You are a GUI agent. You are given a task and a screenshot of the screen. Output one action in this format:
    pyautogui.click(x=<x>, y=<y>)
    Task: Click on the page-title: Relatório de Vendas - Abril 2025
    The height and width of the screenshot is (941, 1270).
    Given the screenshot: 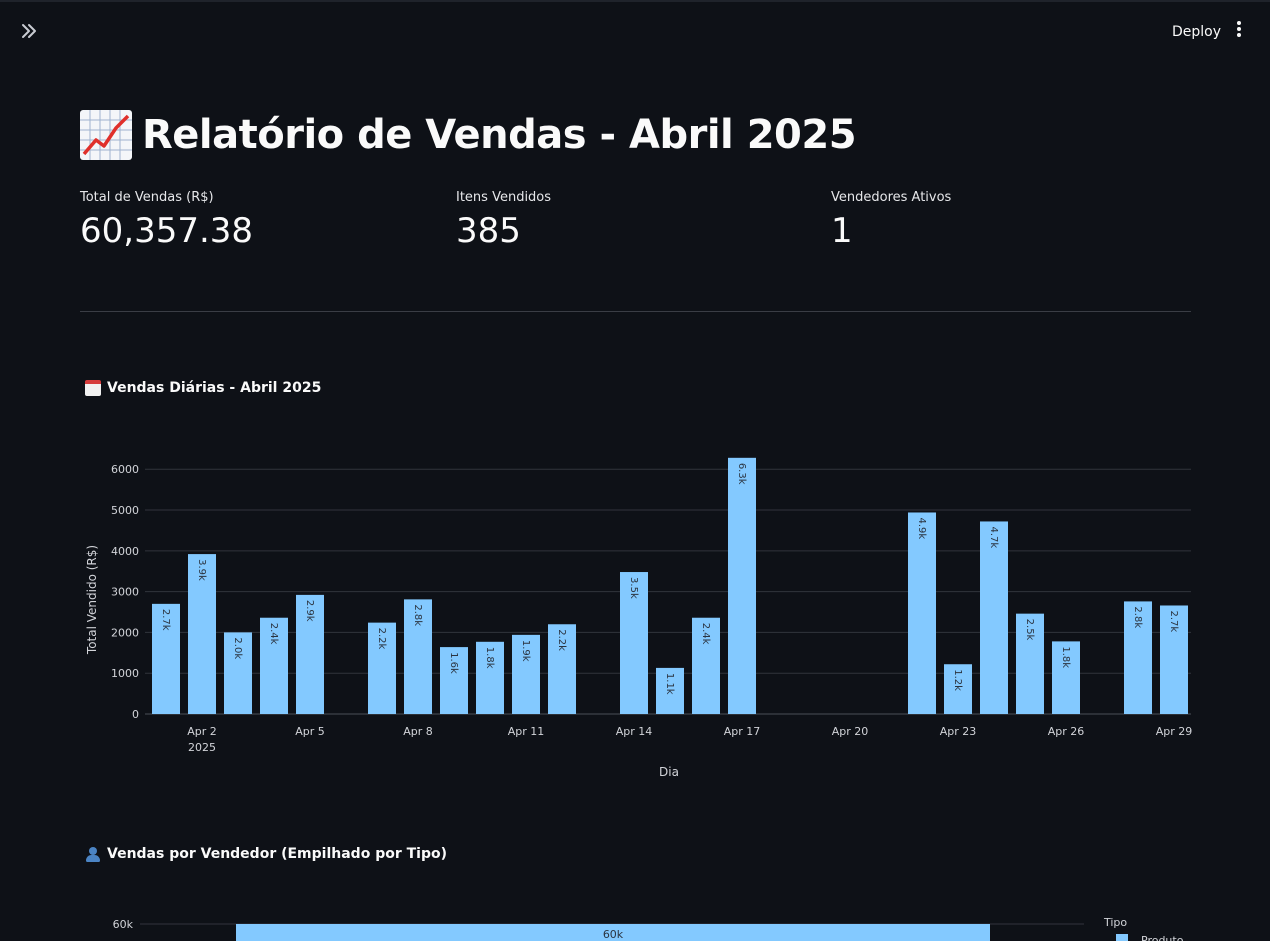 What is the action you would take?
    pyautogui.click(x=468, y=135)
    